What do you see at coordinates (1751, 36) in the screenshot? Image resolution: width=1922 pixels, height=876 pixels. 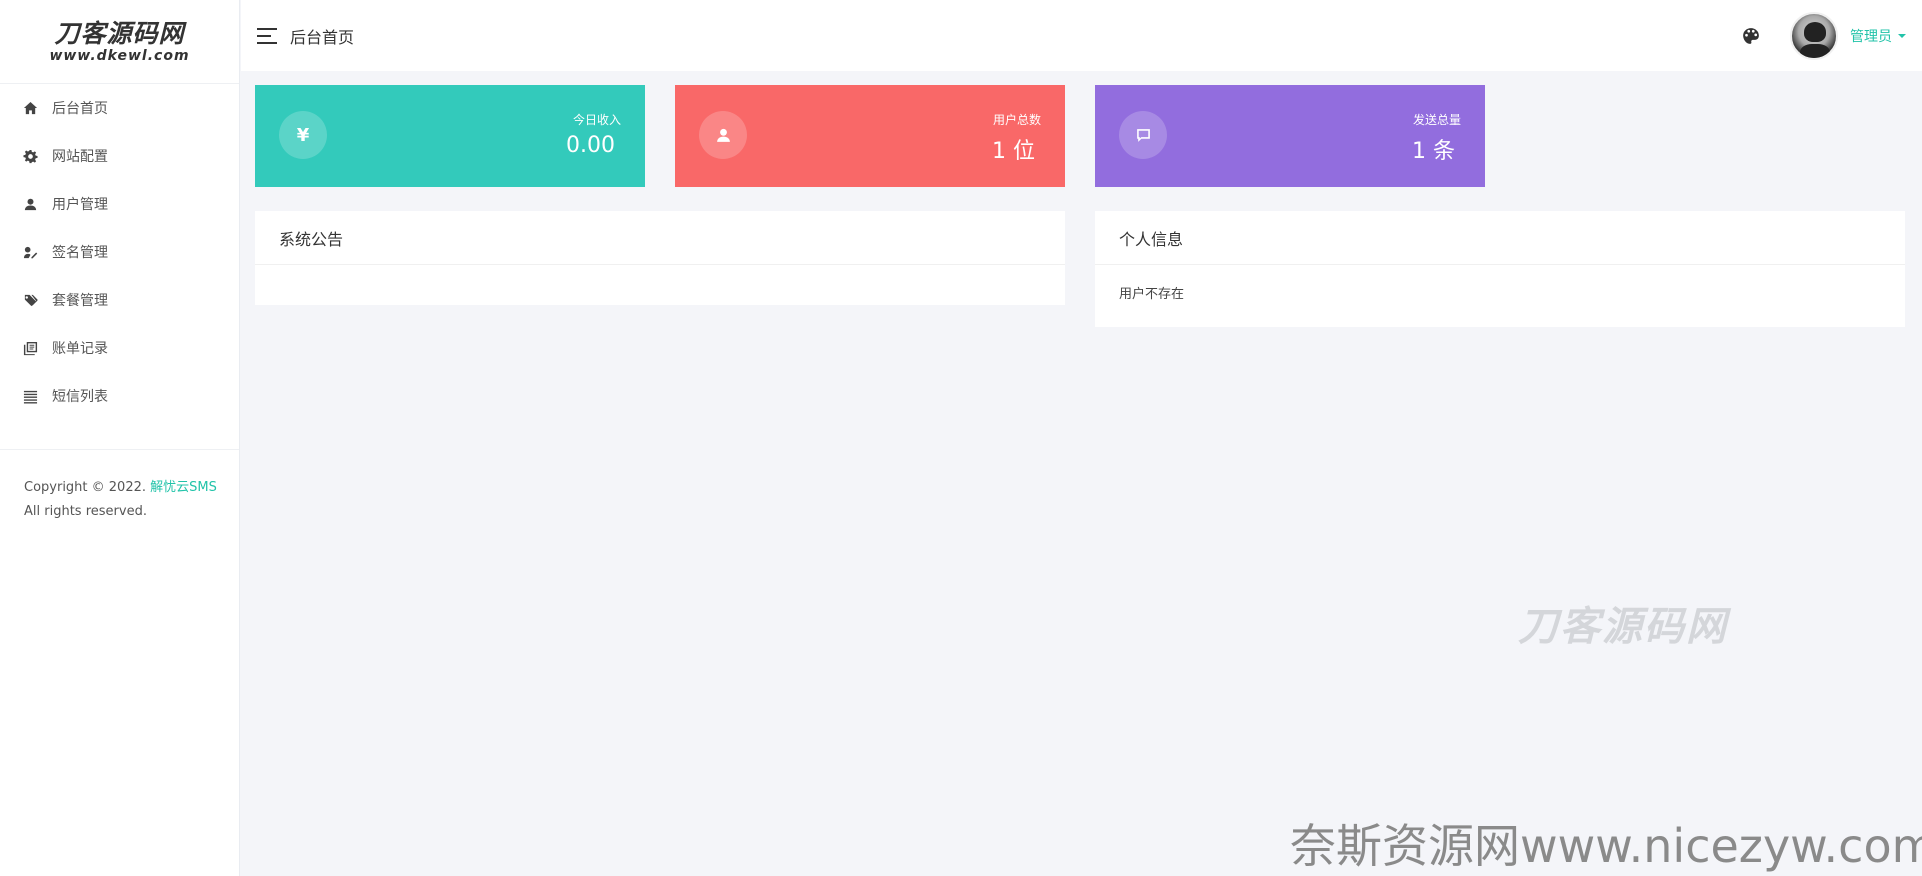 I see `palette-icon` at bounding box center [1751, 36].